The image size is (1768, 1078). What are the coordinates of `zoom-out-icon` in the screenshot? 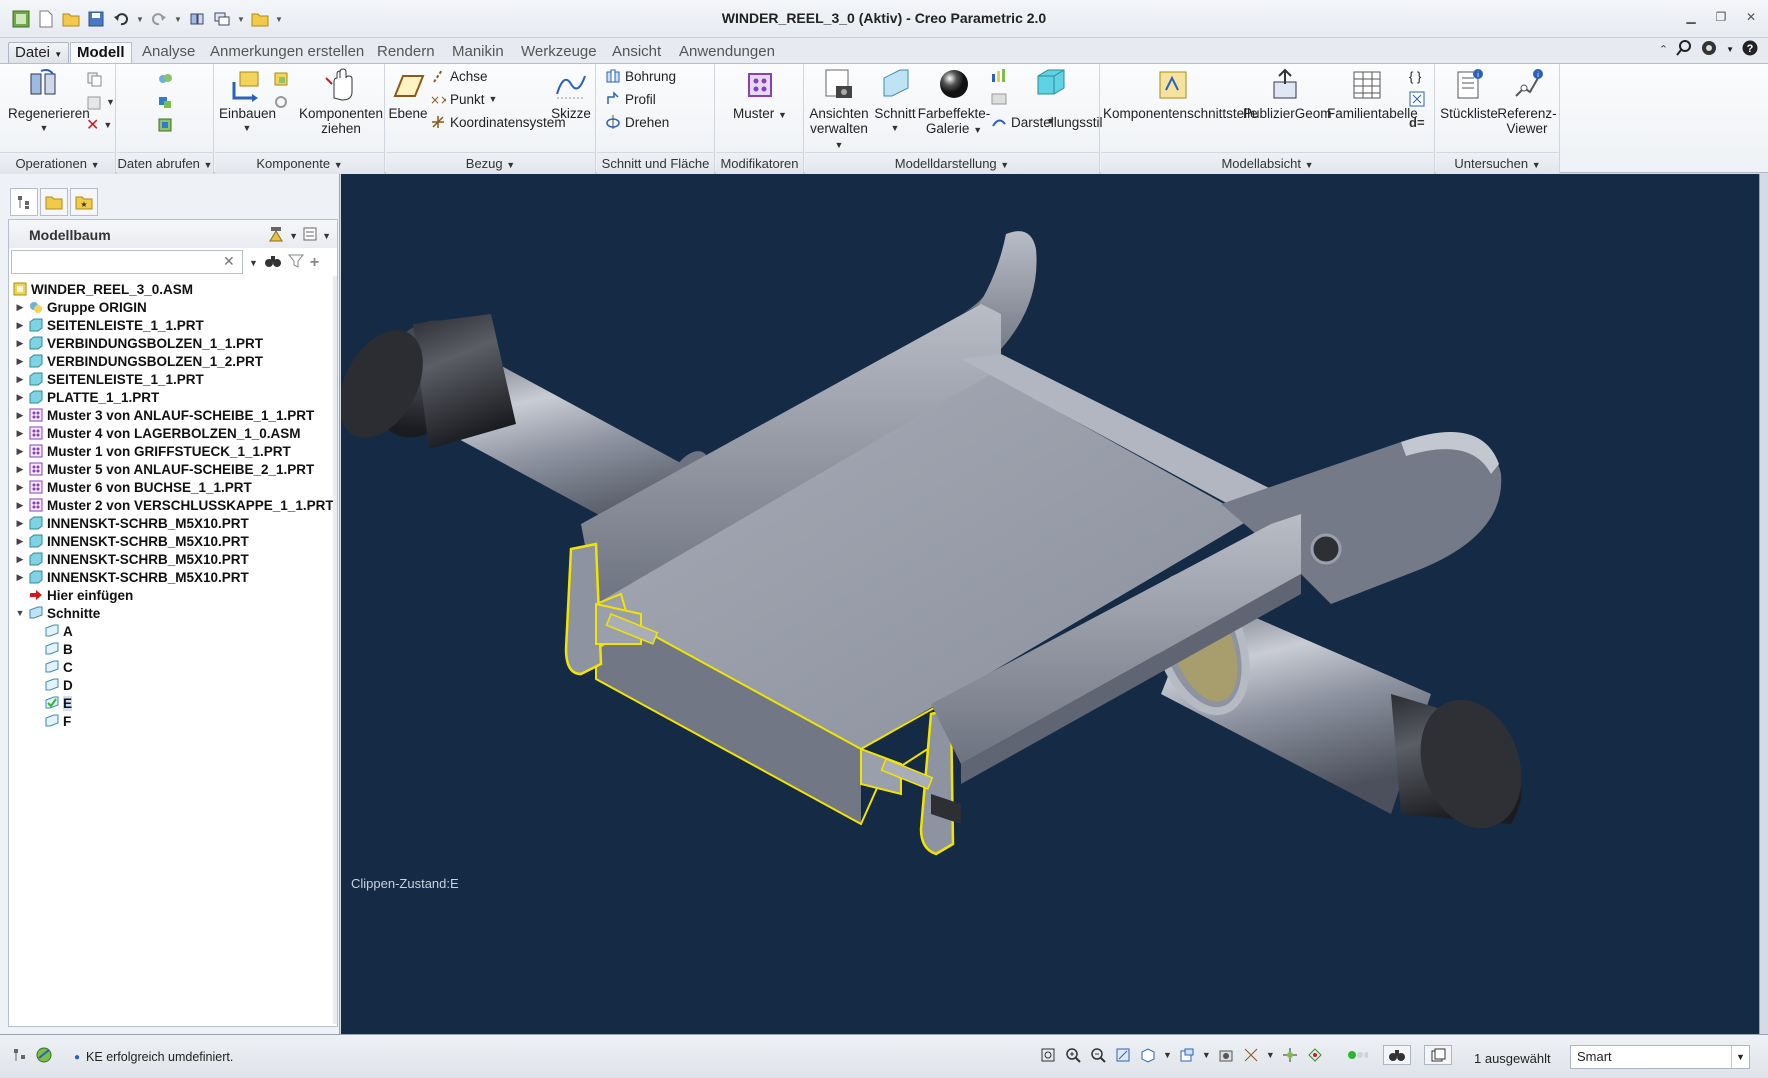 It's located at (1098, 1055).